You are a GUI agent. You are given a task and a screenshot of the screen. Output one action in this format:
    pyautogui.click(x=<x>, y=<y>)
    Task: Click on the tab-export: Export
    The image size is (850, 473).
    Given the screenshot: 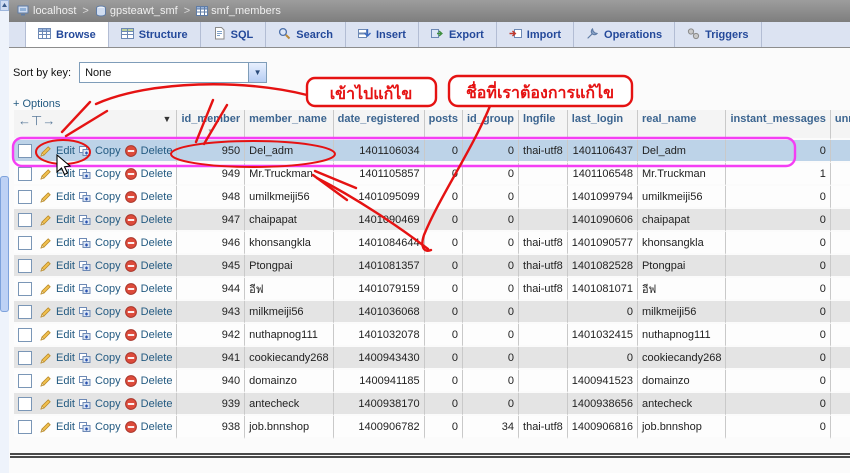 What is the action you would take?
    pyautogui.click(x=458, y=34)
    